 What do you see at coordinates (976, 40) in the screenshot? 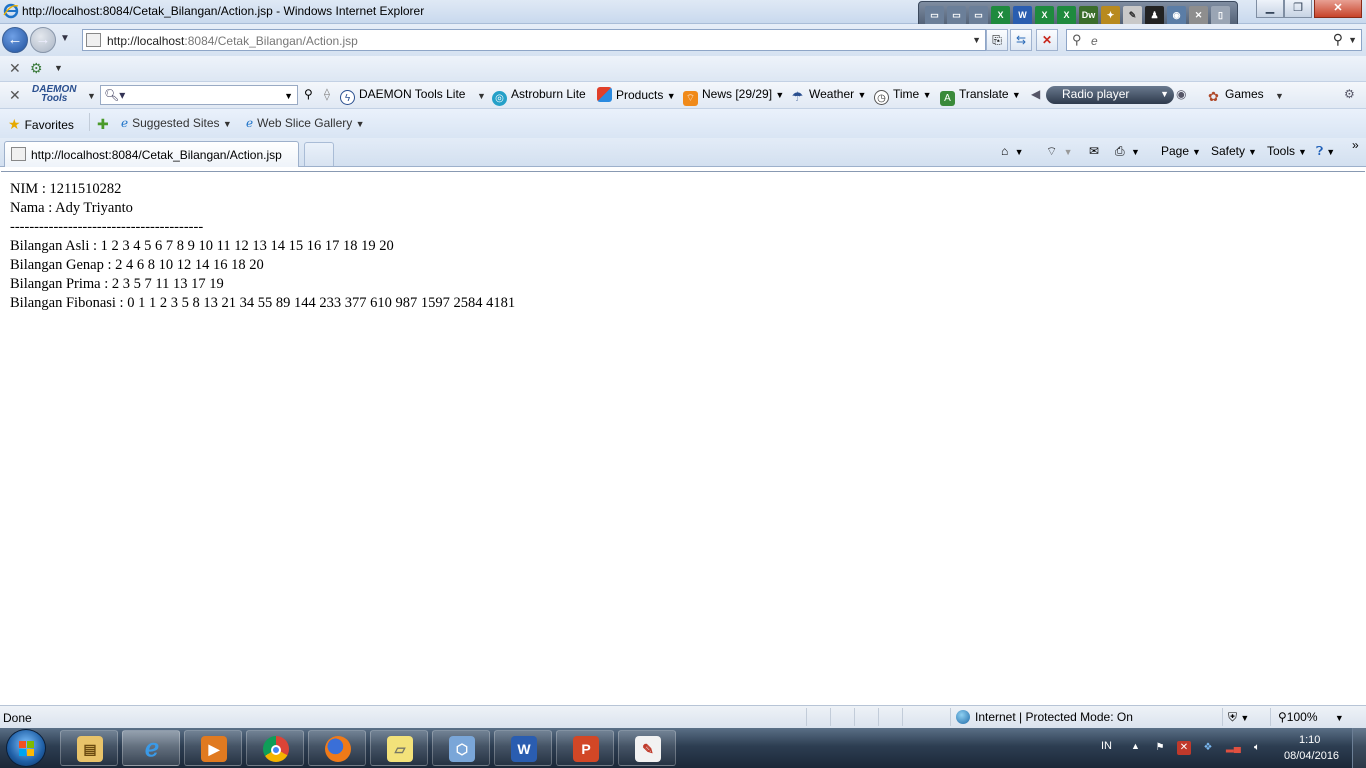
I see `address-dropdown-icon: ▼` at bounding box center [976, 40].